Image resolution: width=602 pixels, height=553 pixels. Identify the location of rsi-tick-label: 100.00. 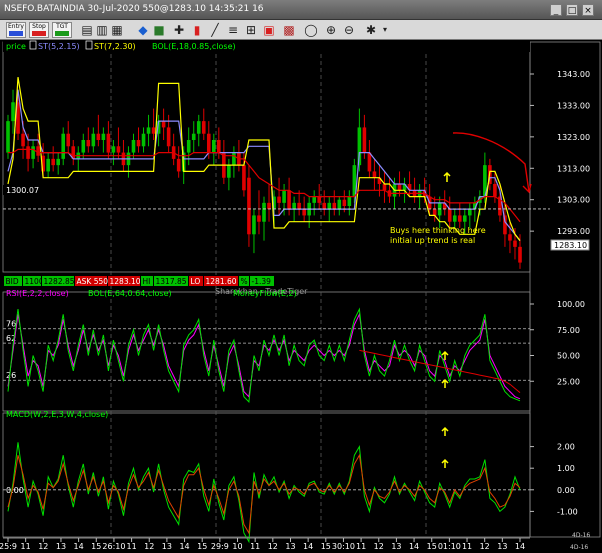
(571, 304).